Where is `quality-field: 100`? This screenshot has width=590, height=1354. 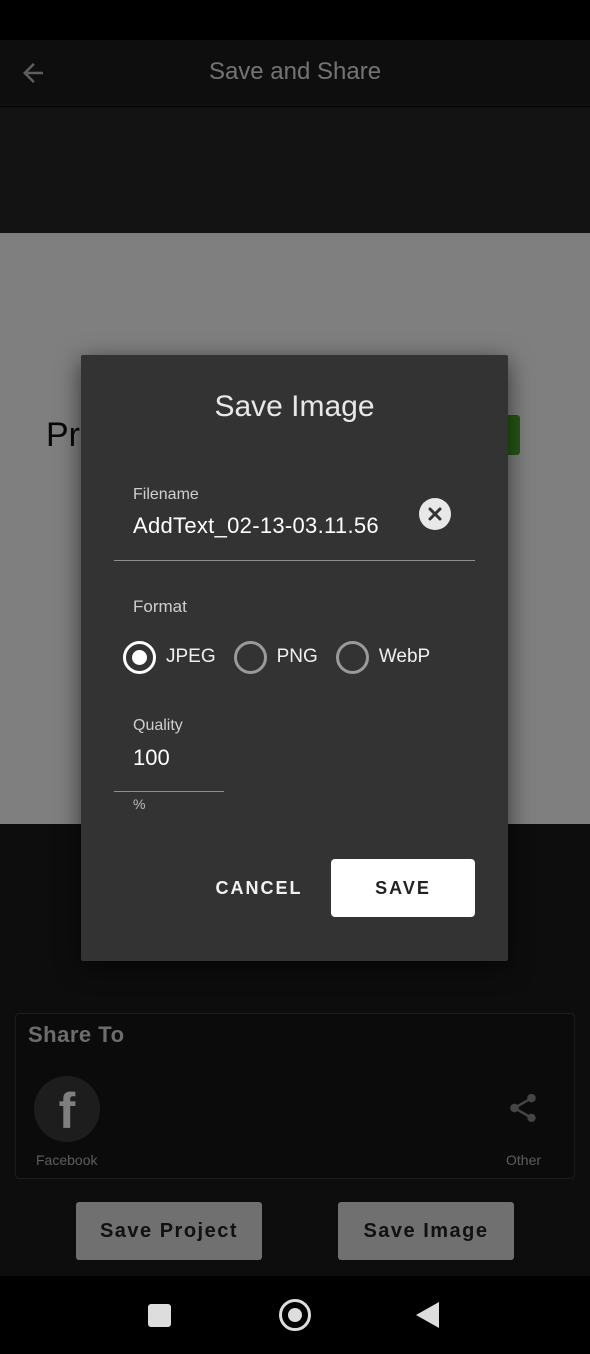
quality-field: 100 is located at coordinates (151, 758).